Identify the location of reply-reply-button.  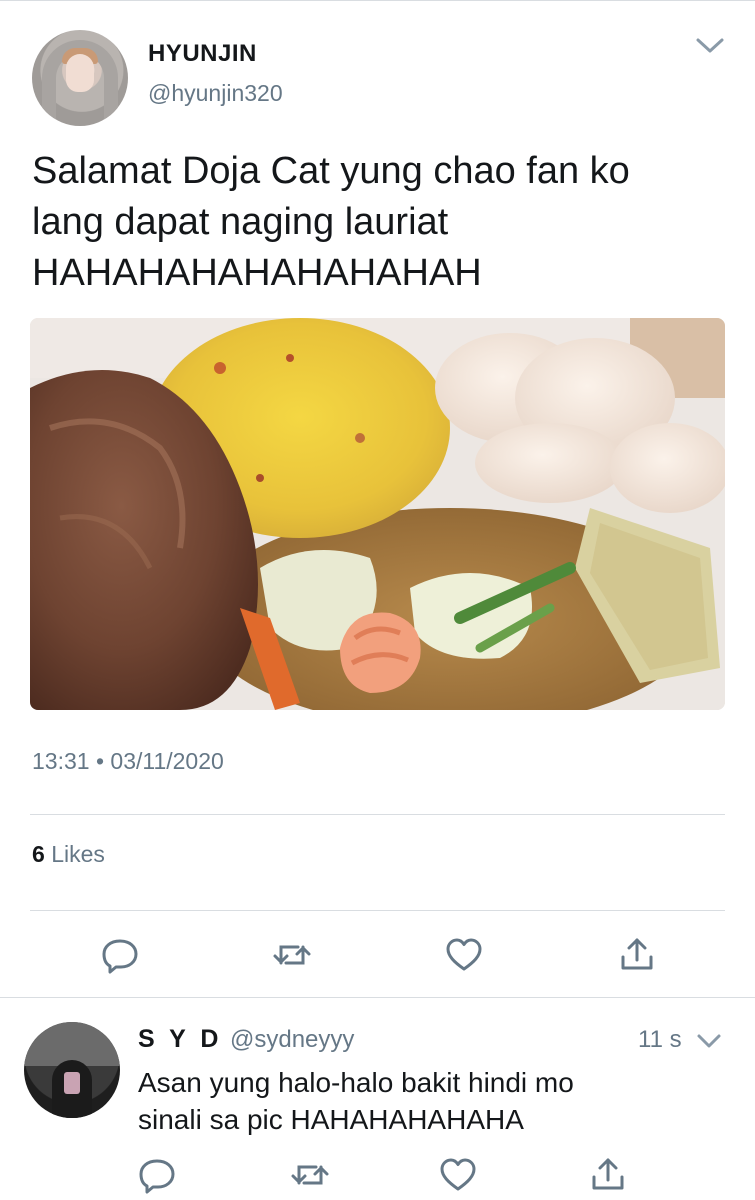
(157, 1175).